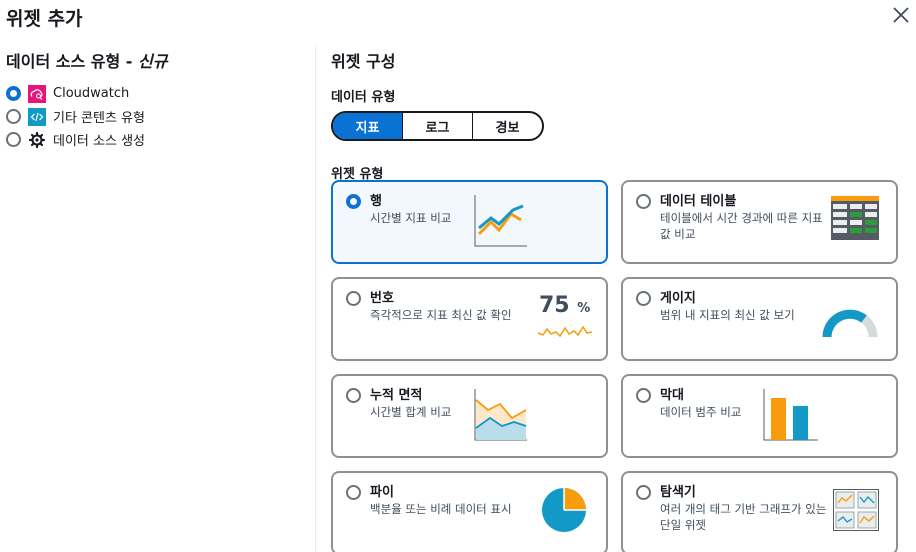 Image resolution: width=916 pixels, height=552 pixels. I want to click on widget-title: 게이지, so click(678, 298).